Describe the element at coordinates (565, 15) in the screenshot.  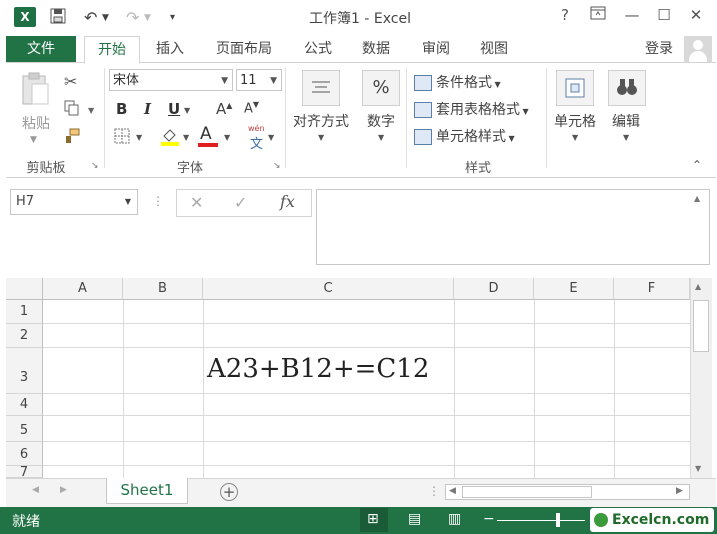
I see `help-button: ?` at that location.